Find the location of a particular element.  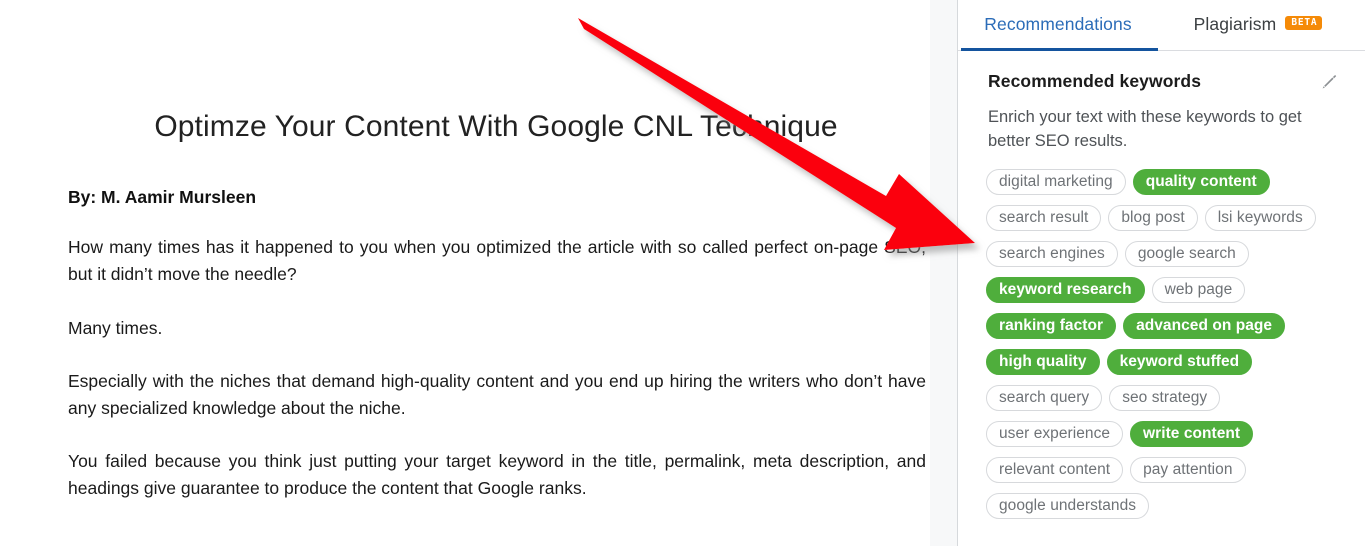

keyword-tag: search engines is located at coordinates (1052, 253).